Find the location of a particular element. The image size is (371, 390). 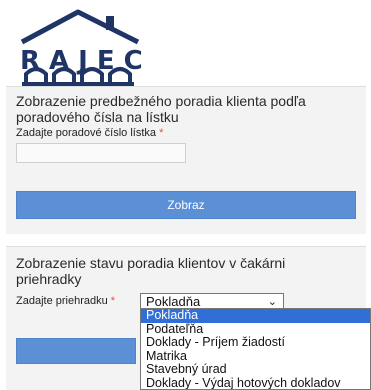

counter-label: Zadajte priehradku * is located at coordinates (65, 301).